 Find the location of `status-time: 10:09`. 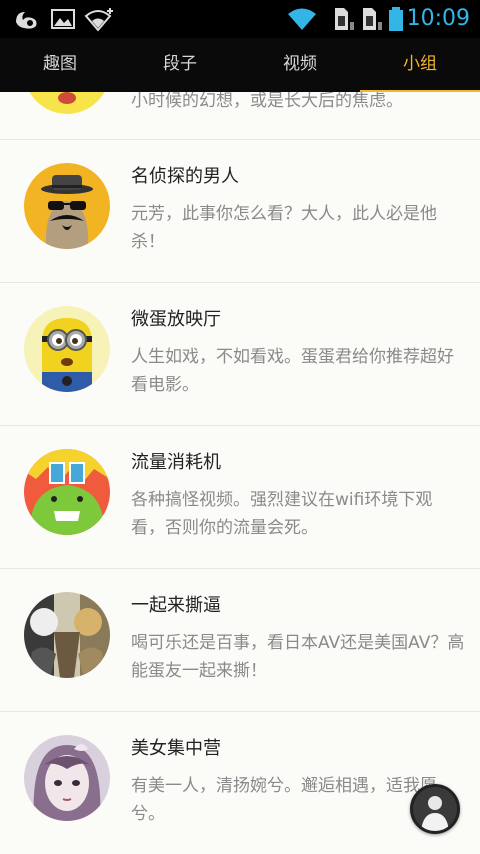

status-time: 10:09 is located at coordinates (438, 18).